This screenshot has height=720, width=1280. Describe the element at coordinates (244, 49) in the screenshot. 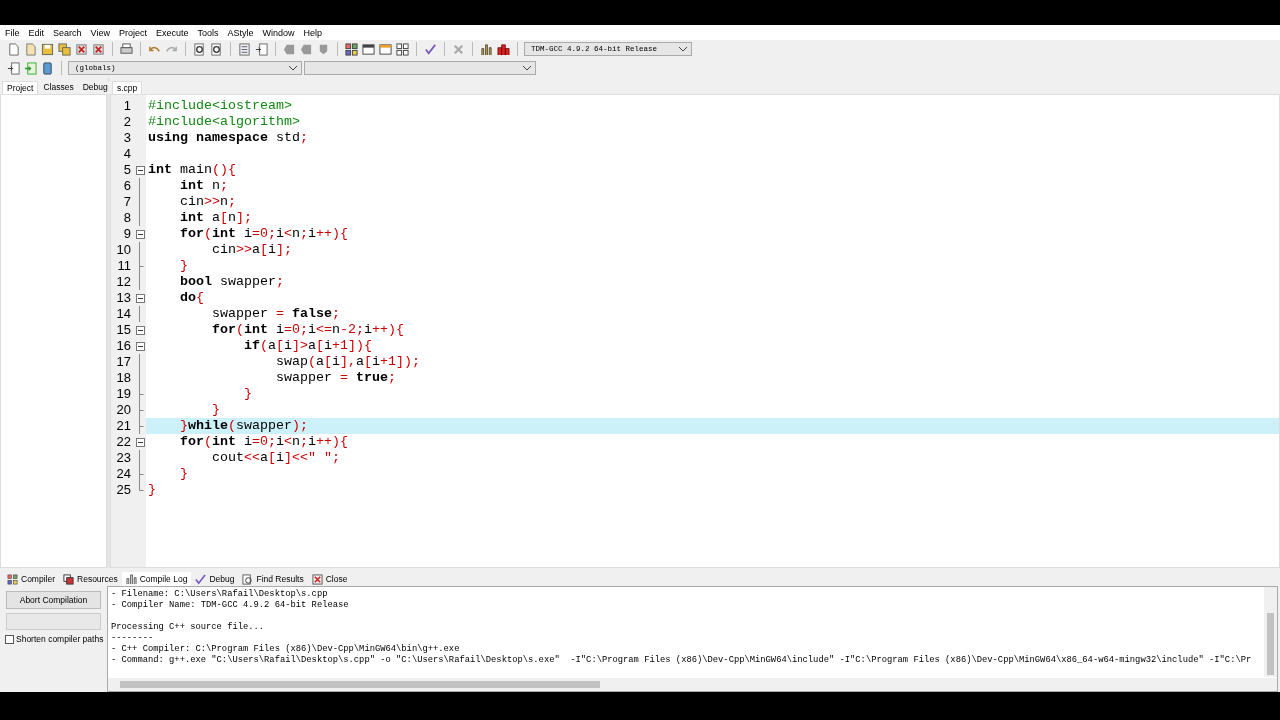

I see `list-icon` at that location.